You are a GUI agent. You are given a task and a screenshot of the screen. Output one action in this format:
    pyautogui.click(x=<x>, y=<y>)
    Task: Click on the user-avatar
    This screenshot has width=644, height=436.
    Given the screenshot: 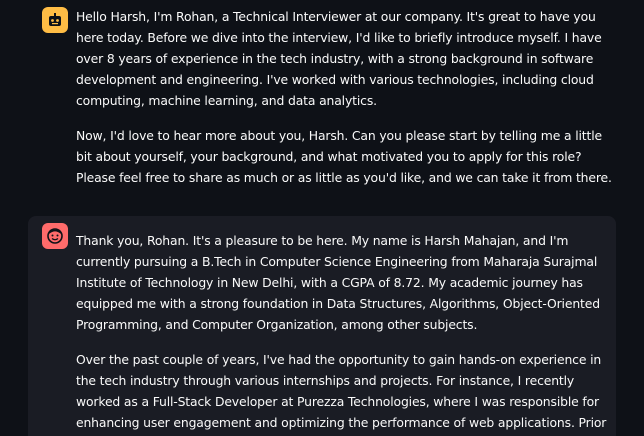 What is the action you would take?
    pyautogui.click(x=55, y=236)
    